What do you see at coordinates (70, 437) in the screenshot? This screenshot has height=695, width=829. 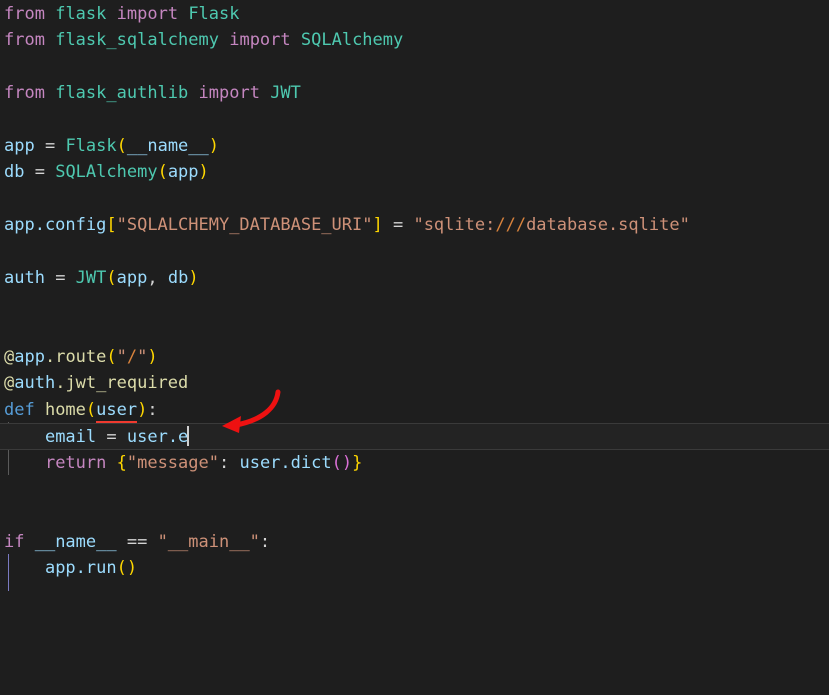 I see `token-variable-email: email` at bounding box center [70, 437].